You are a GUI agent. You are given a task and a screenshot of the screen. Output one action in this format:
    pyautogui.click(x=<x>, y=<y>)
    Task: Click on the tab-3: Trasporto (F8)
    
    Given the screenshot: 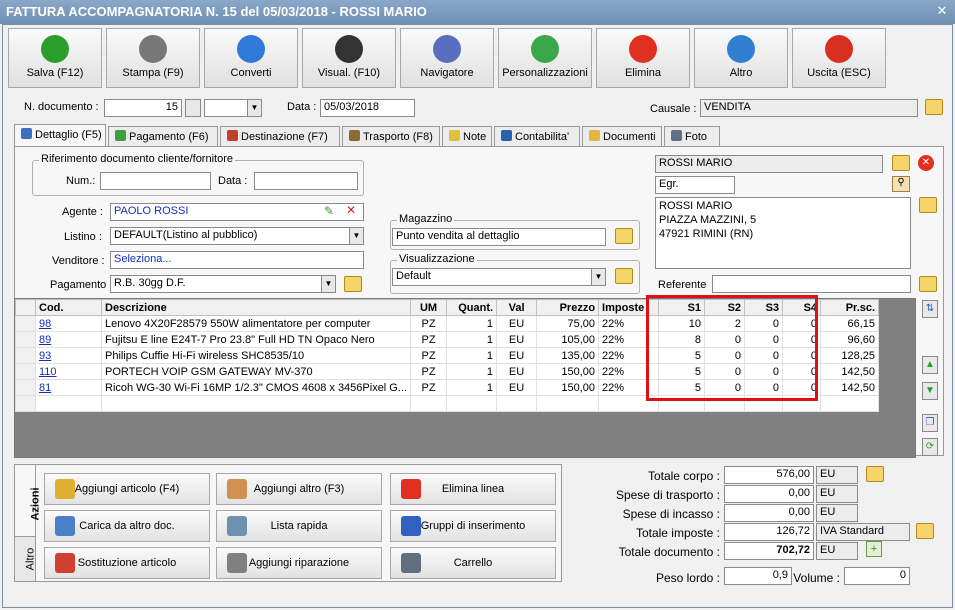 What is the action you would take?
    pyautogui.click(x=391, y=136)
    